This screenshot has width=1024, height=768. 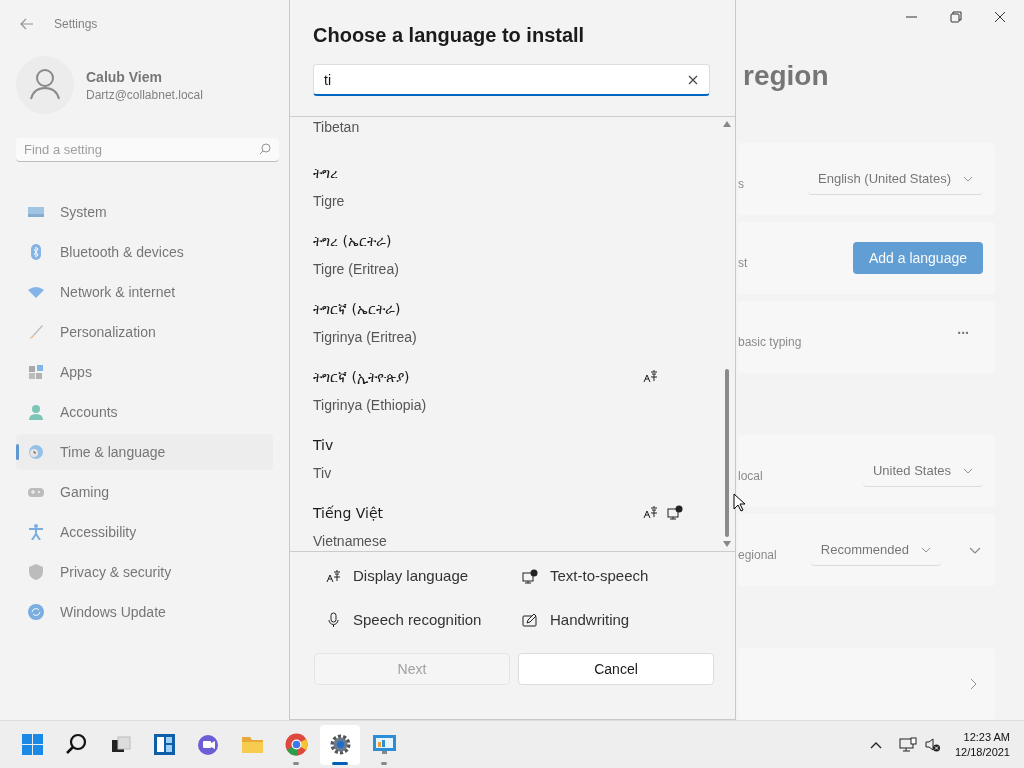 What do you see at coordinates (917, 258) in the screenshot?
I see `add-language-button: Add a language` at bounding box center [917, 258].